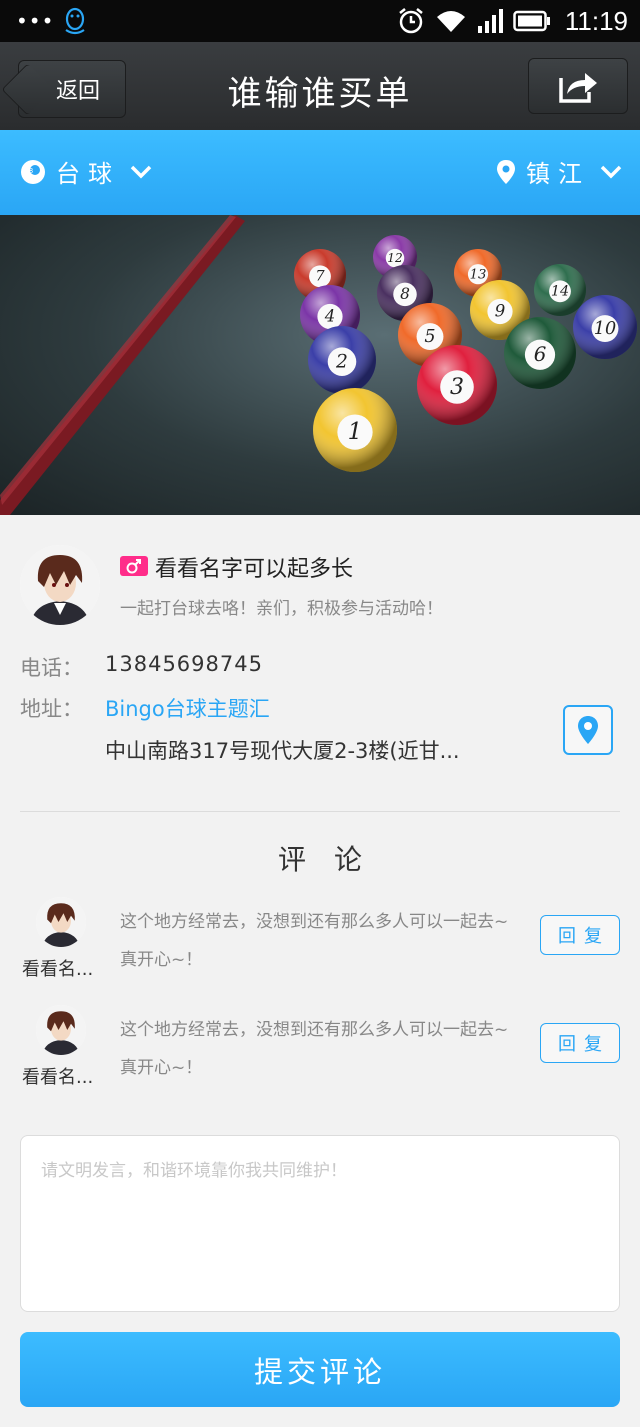 This screenshot has width=640, height=1427. Describe the element at coordinates (531, 21) in the screenshot. I see `battery-icon` at that location.